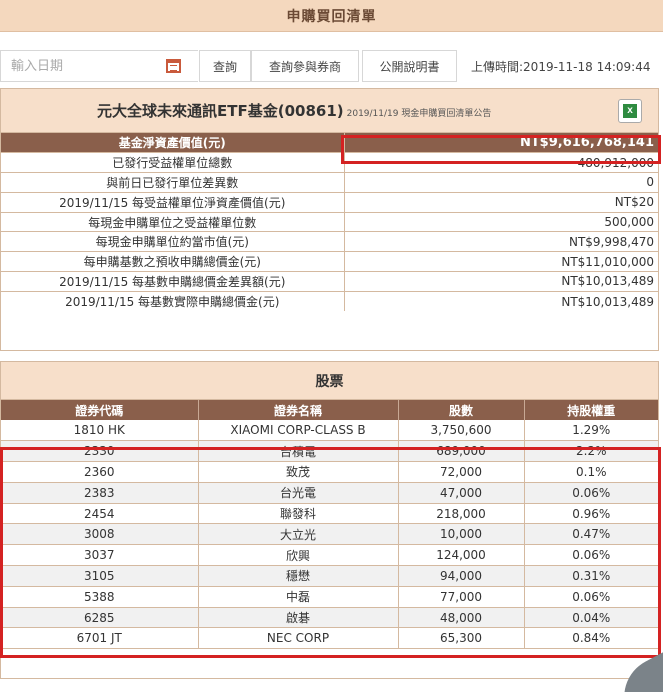 The height and width of the screenshot is (692, 663). I want to click on stock-code: 6701 JT, so click(100, 638).